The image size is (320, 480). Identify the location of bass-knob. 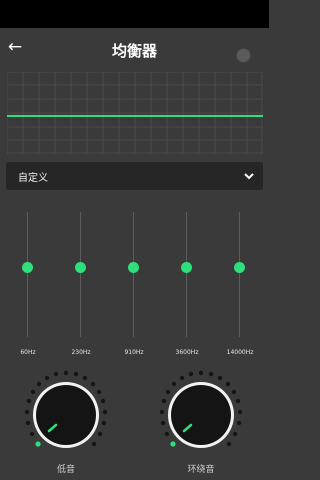
(67, 415).